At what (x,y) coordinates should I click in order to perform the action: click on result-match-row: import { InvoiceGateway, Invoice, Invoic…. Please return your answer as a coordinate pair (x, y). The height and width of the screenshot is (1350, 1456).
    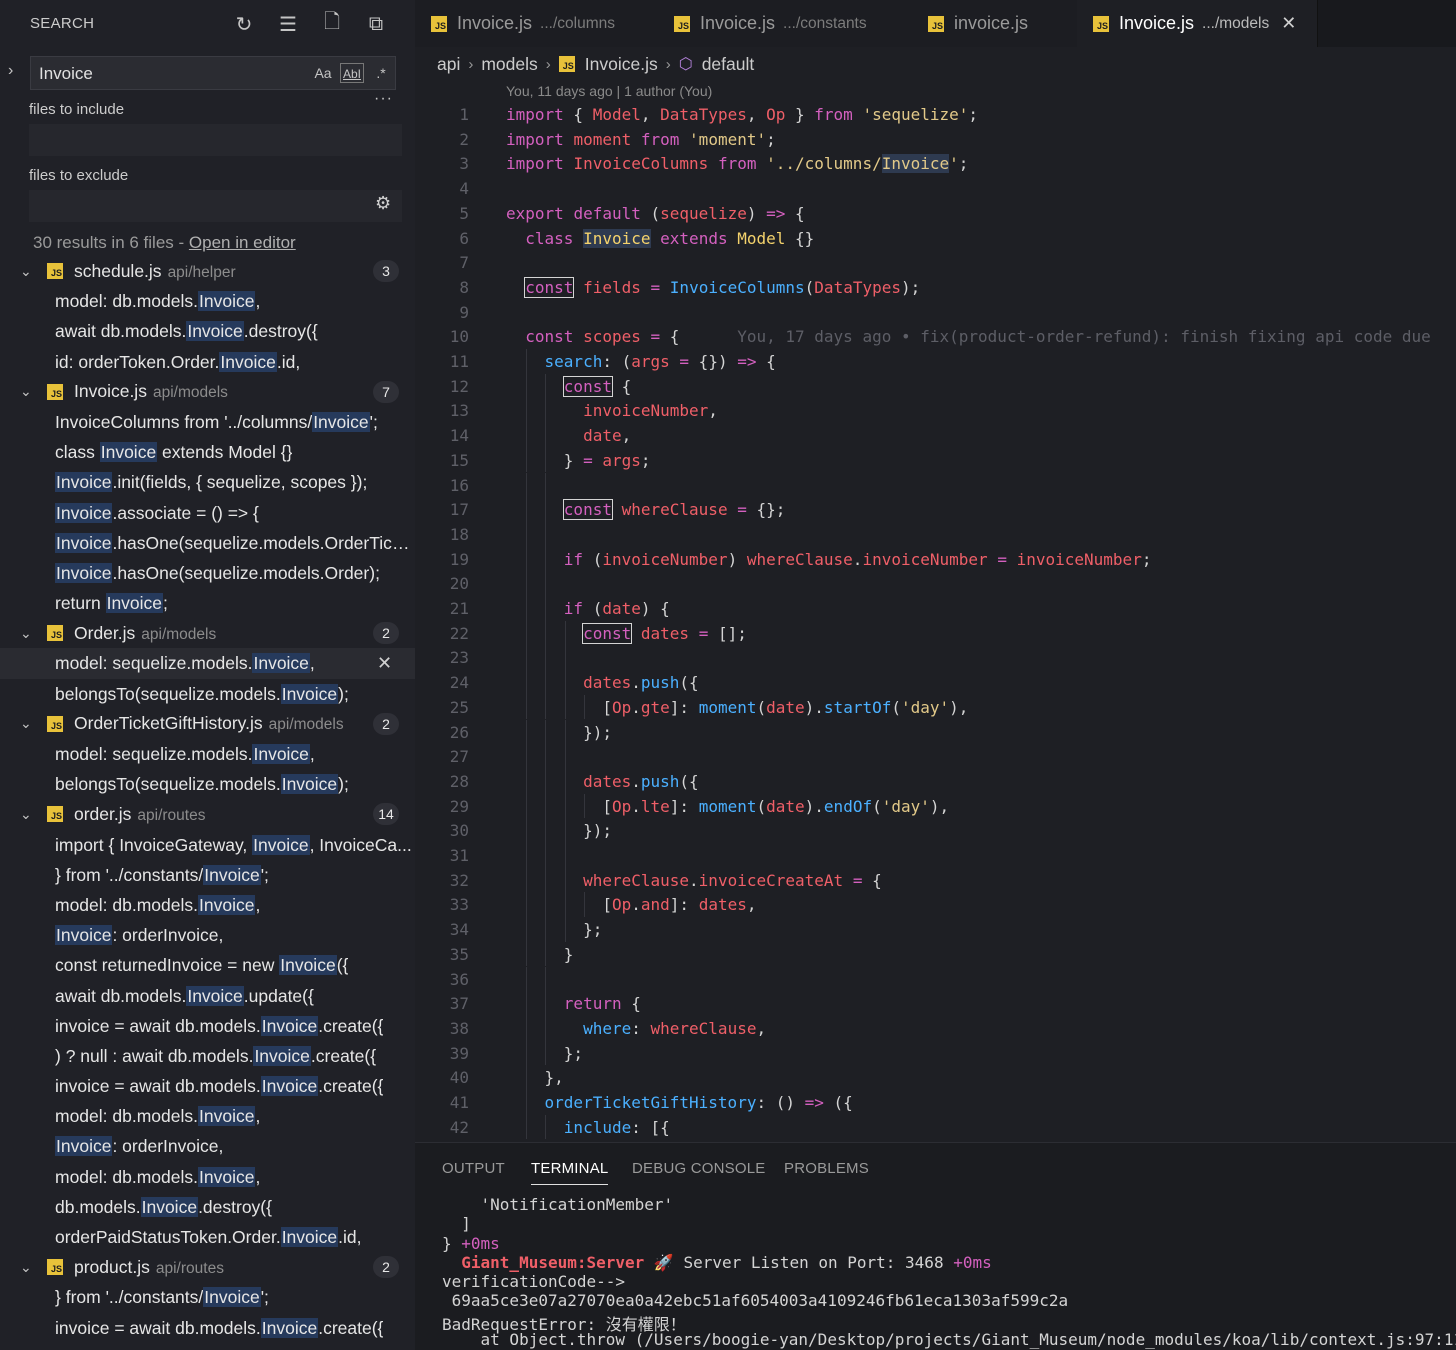
    Looking at the image, I should click on (207, 845).